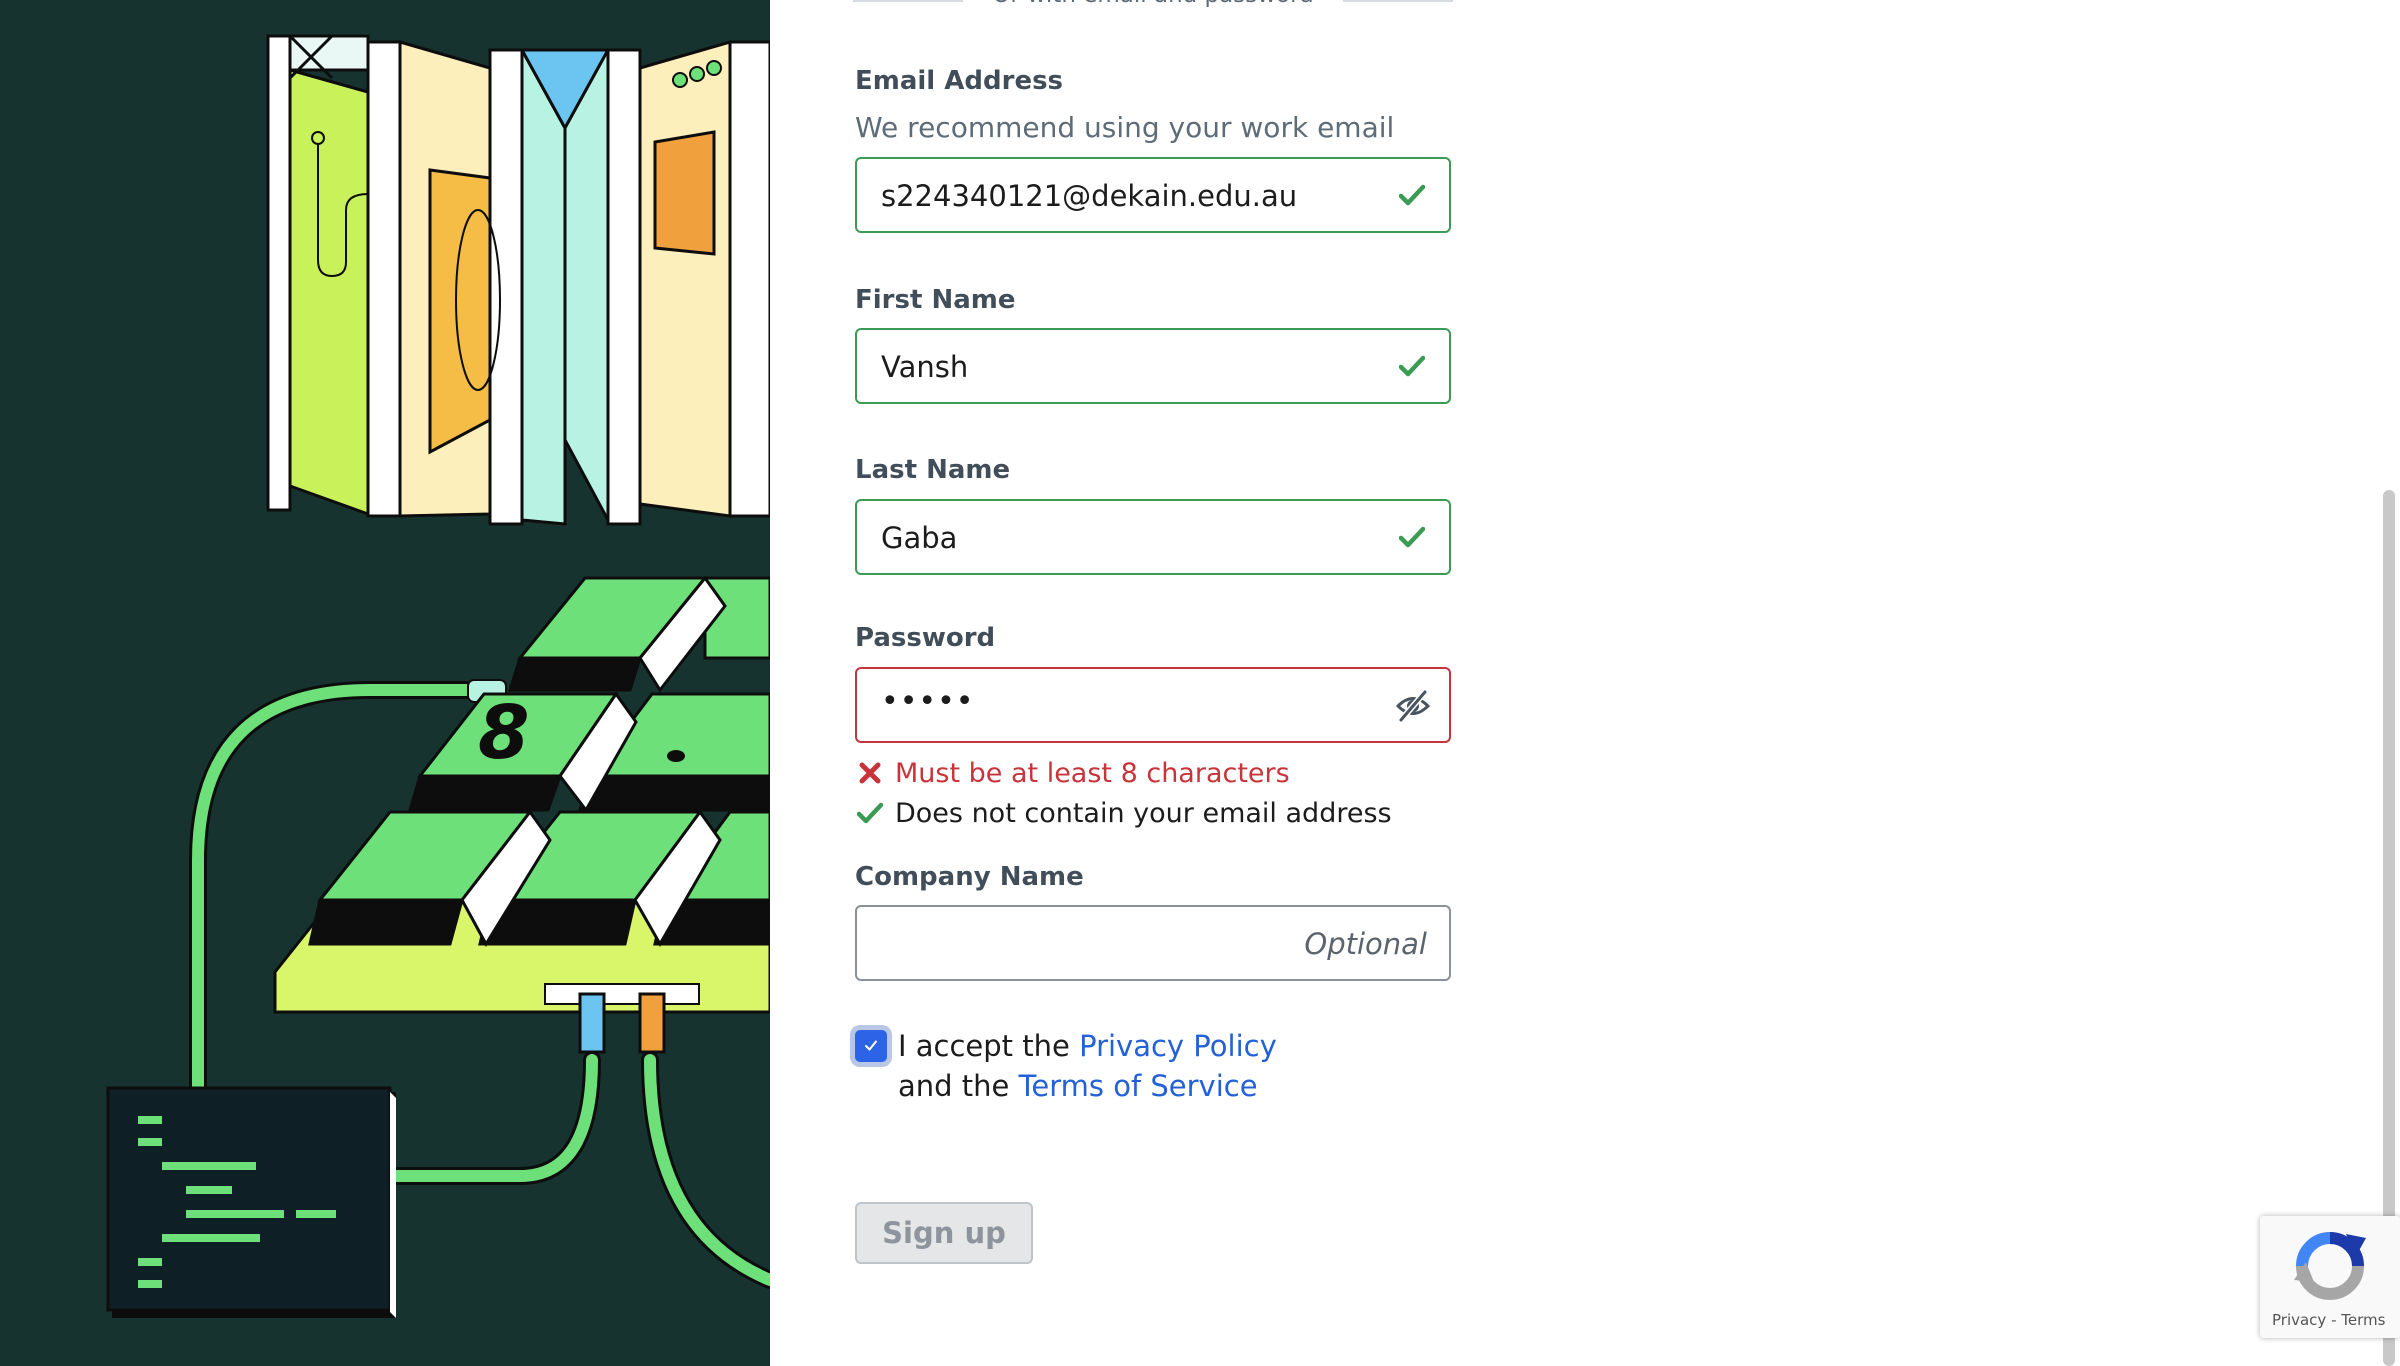  I want to click on privacy-policy-link: Privacy Policy, so click(1178, 1046).